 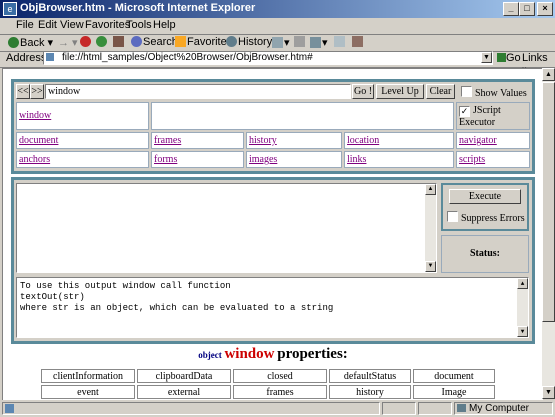 What do you see at coordinates (165, 159) in the screenshot?
I see `link-forms: forms` at bounding box center [165, 159].